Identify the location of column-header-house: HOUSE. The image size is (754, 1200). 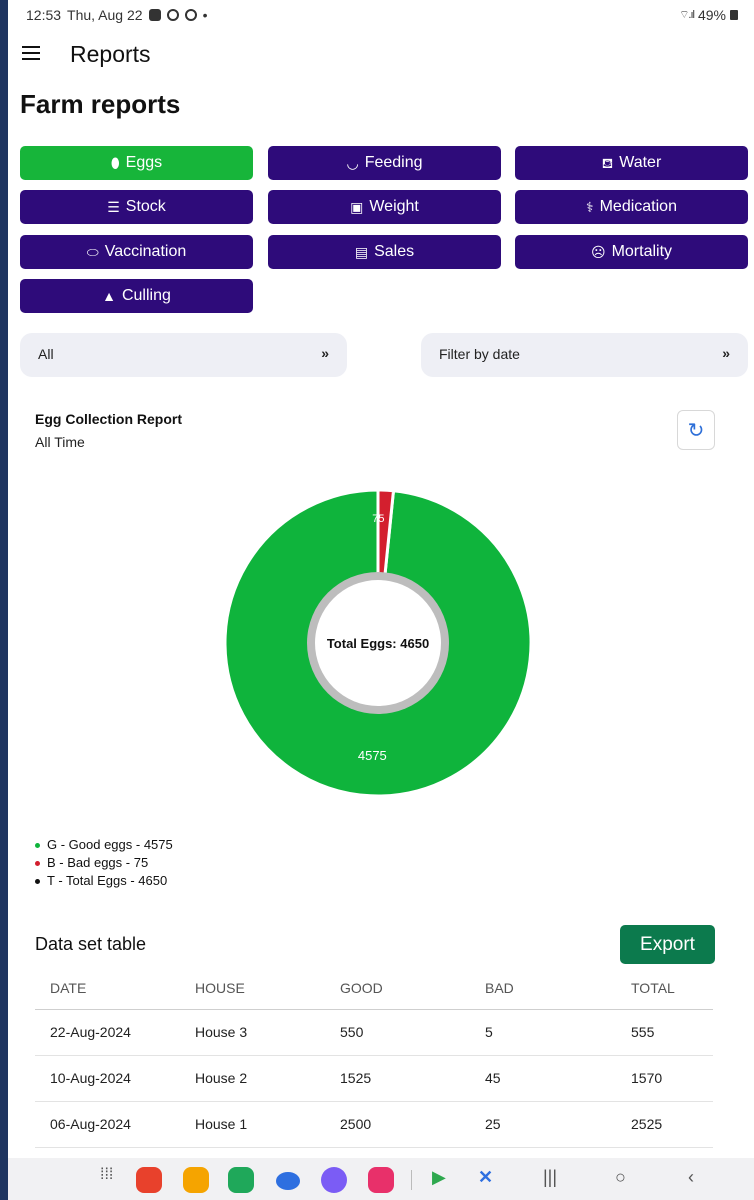
(220, 988).